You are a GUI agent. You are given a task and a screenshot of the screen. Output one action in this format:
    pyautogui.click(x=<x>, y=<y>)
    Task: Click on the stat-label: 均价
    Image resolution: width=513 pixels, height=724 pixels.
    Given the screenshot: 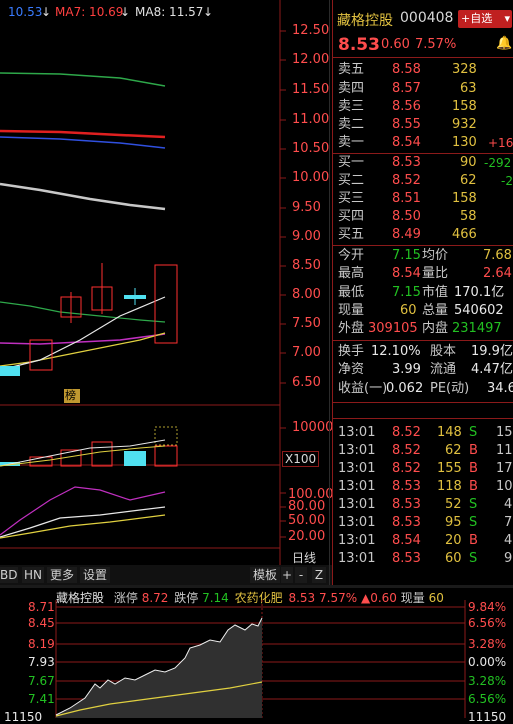 What is the action you would take?
    pyautogui.click(x=435, y=255)
    